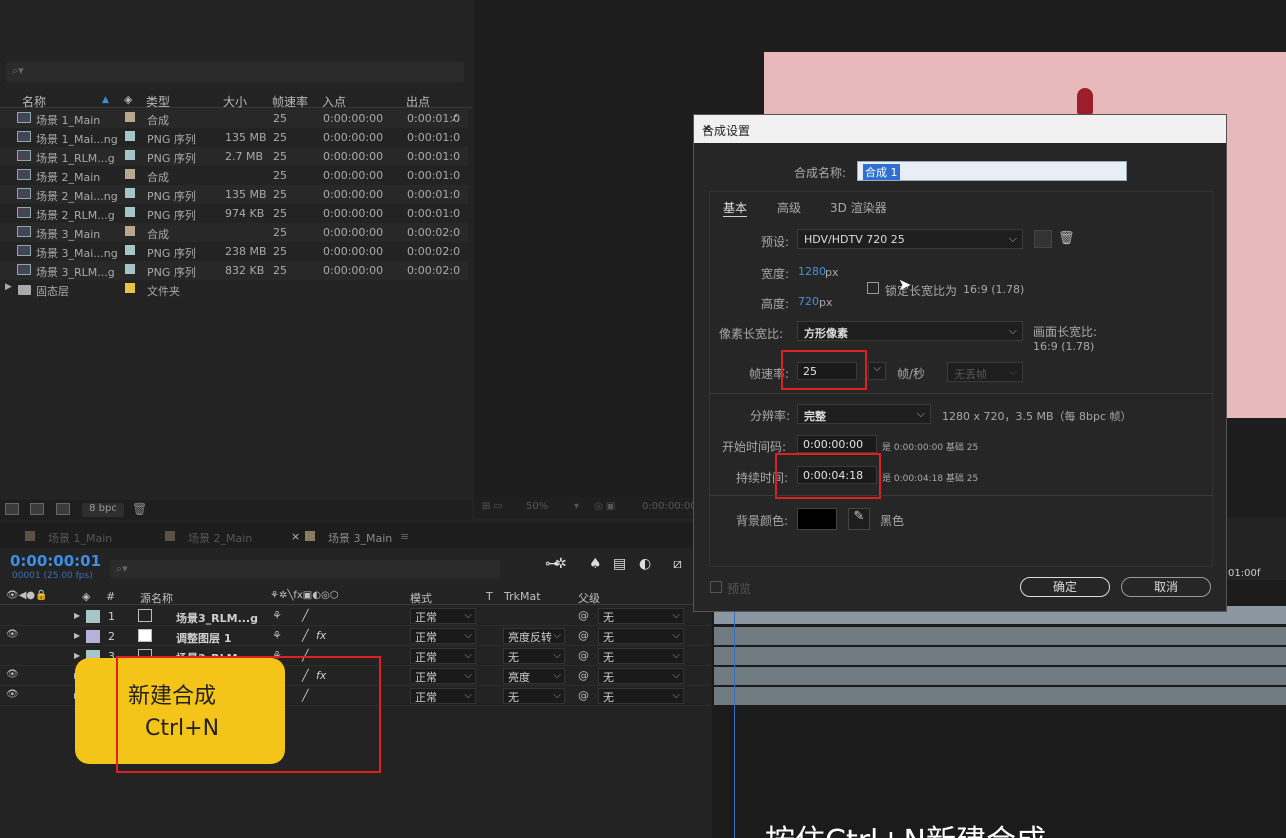  I want to click on lock-aspect-checkbox, so click(873, 288).